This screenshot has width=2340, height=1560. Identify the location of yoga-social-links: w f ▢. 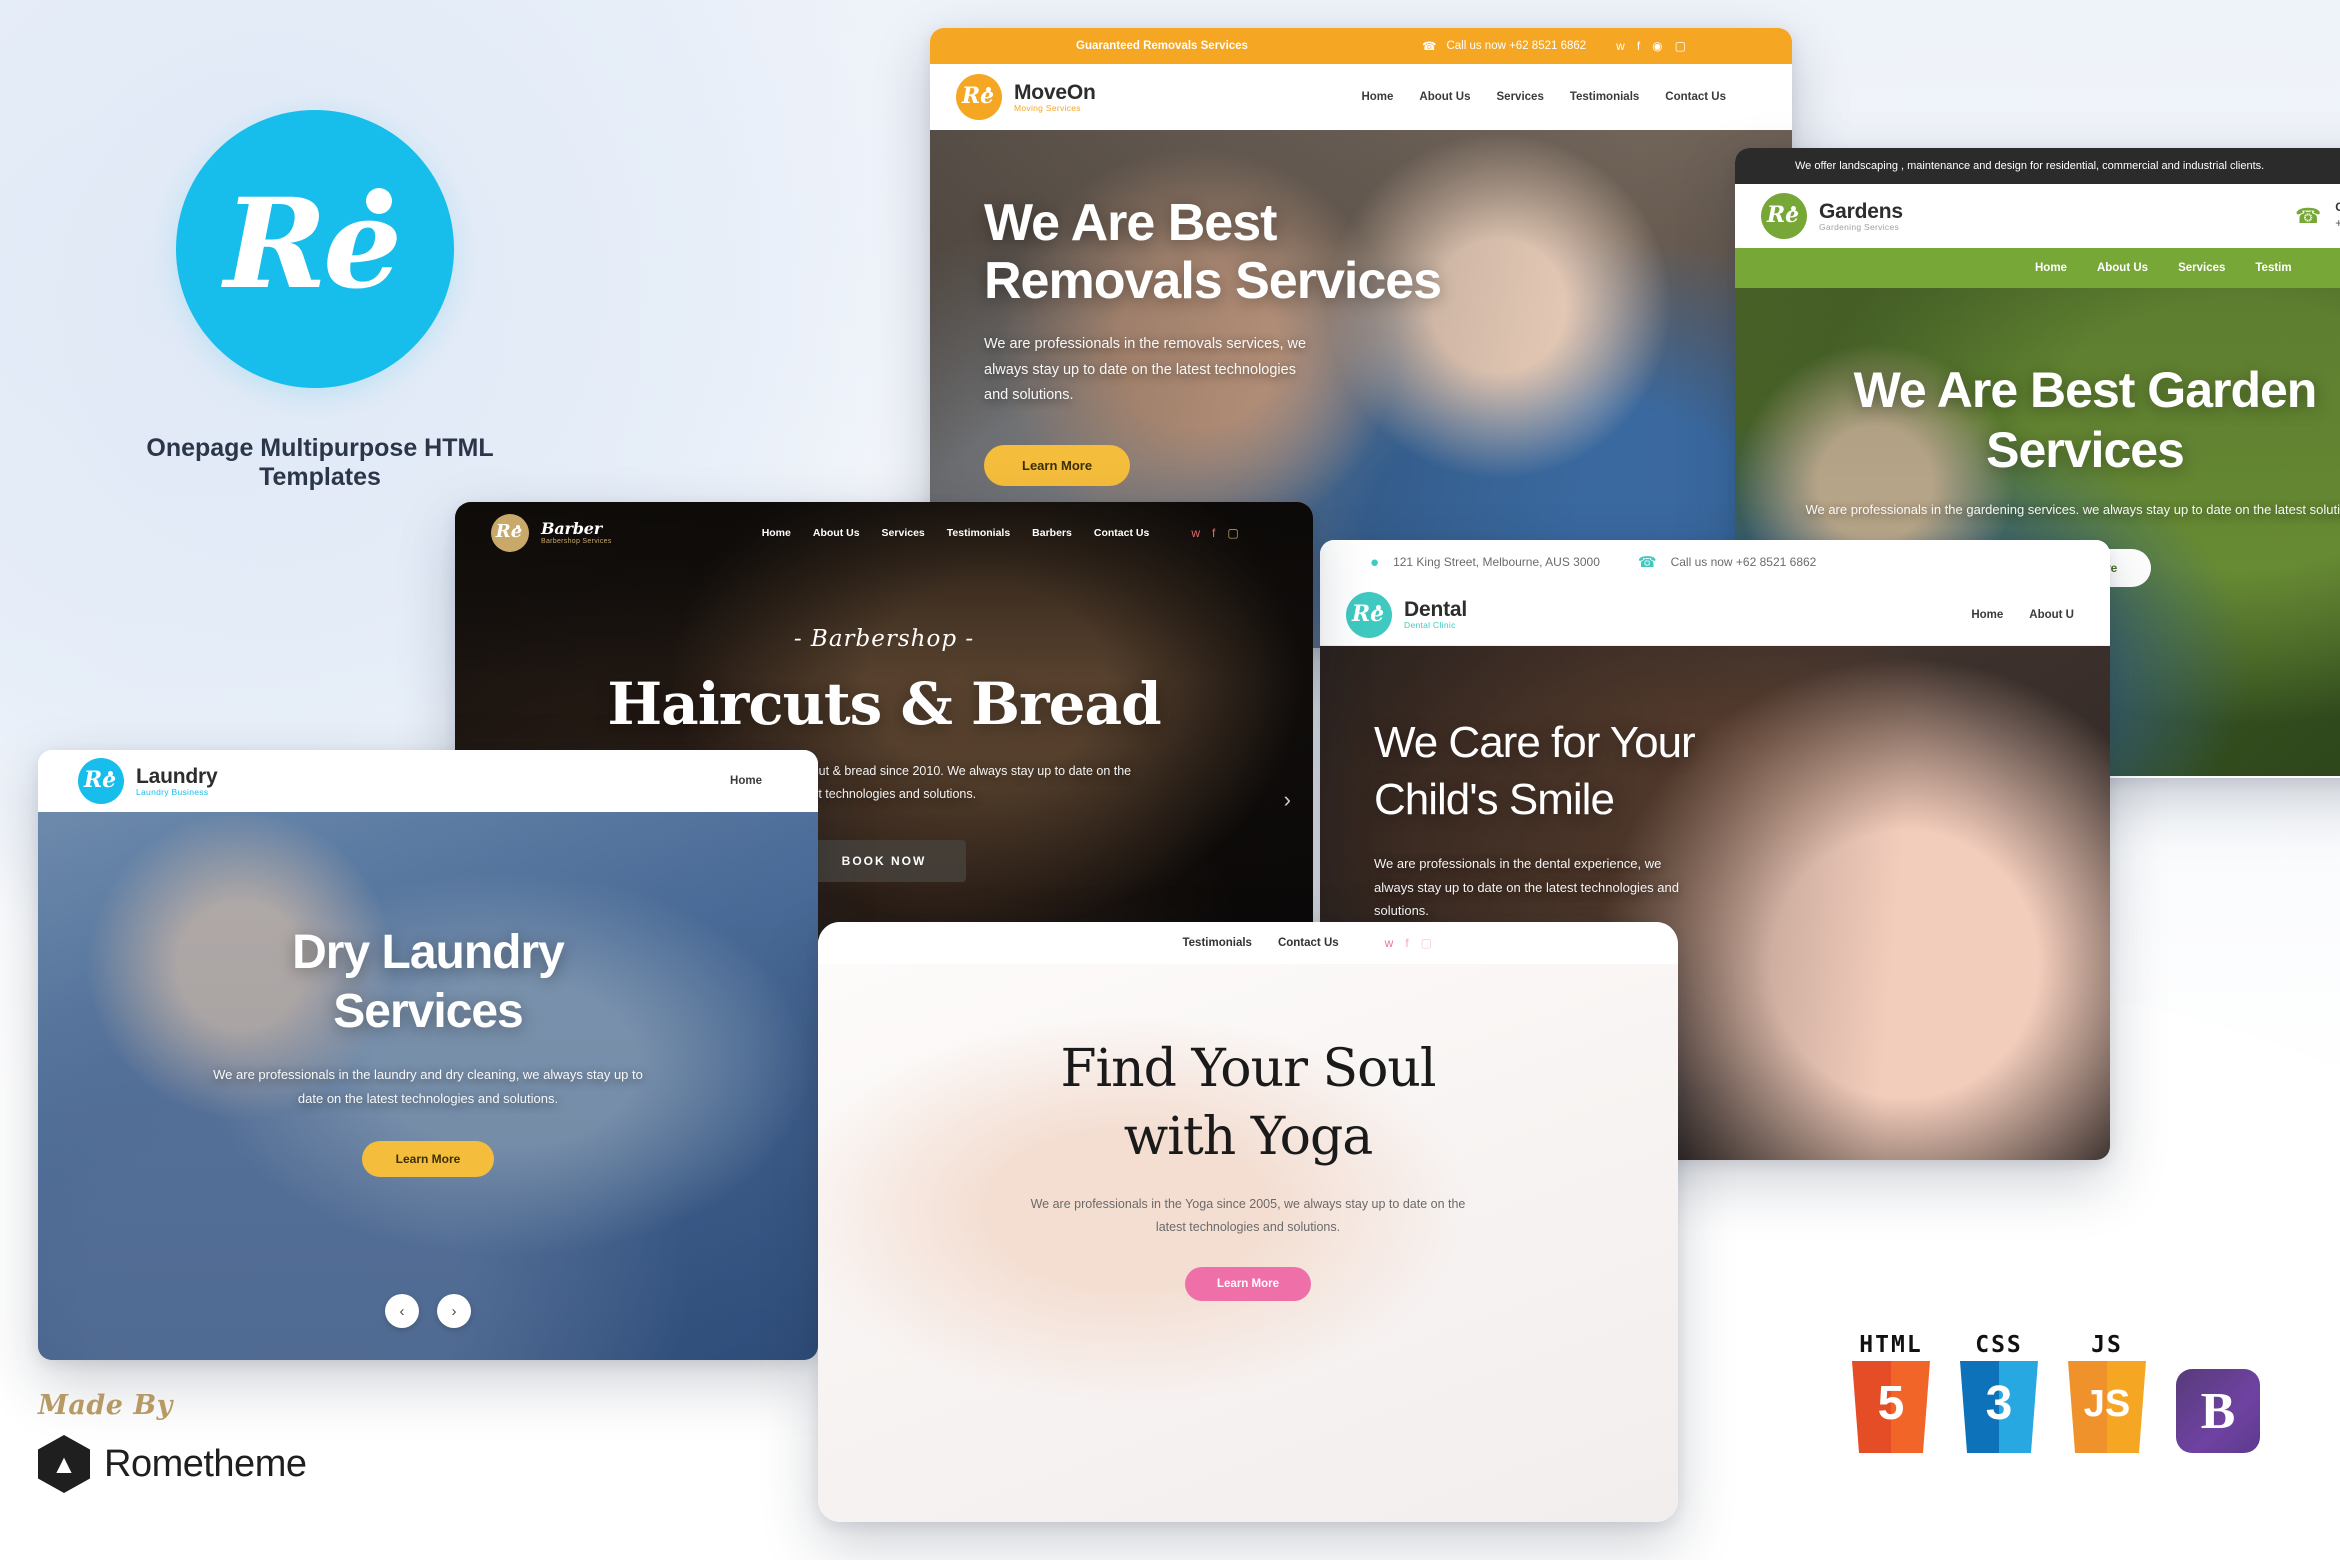
(1408, 943).